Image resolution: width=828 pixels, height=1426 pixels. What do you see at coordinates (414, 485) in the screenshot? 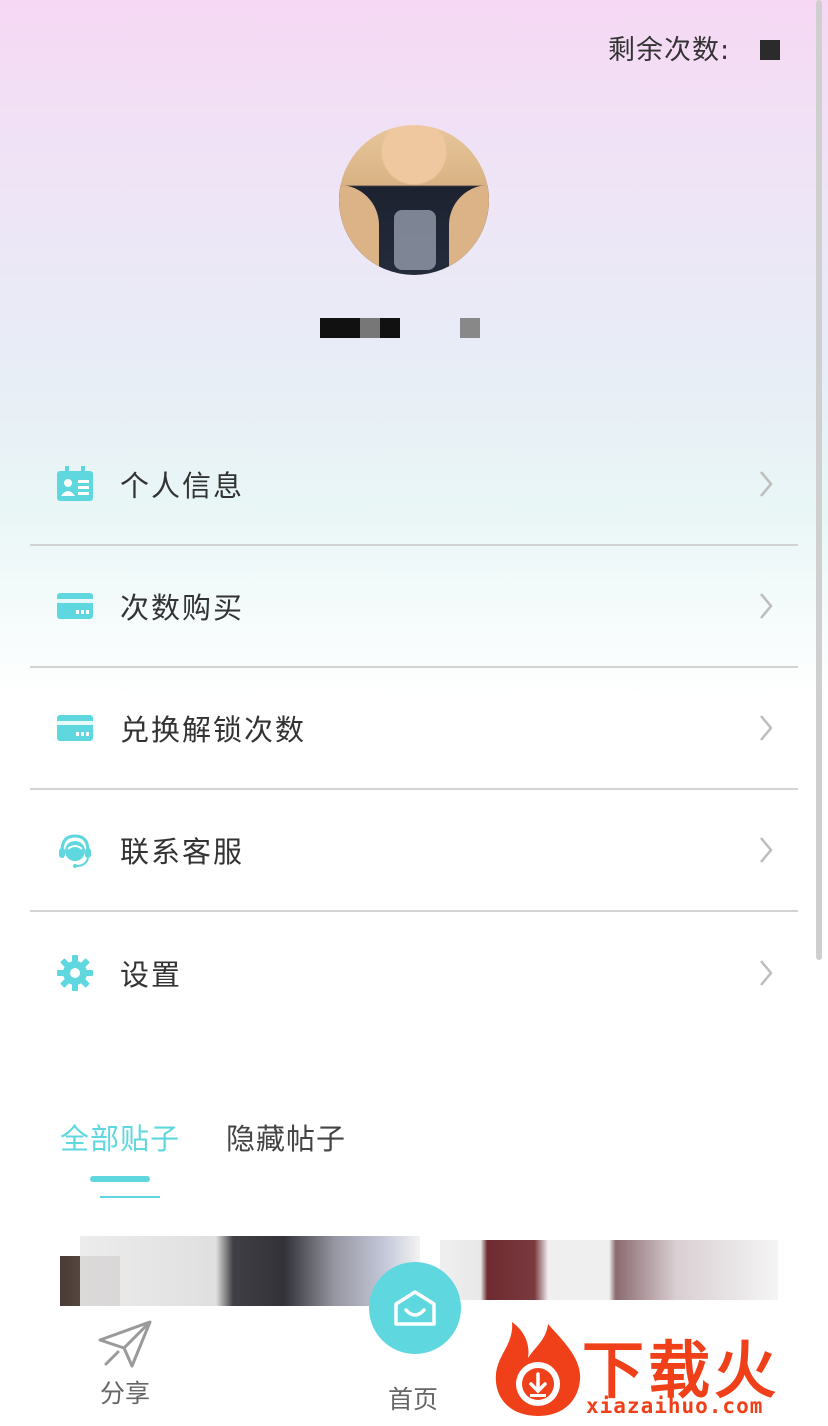
I see `menu-item-personal-info: 个人信息` at bounding box center [414, 485].